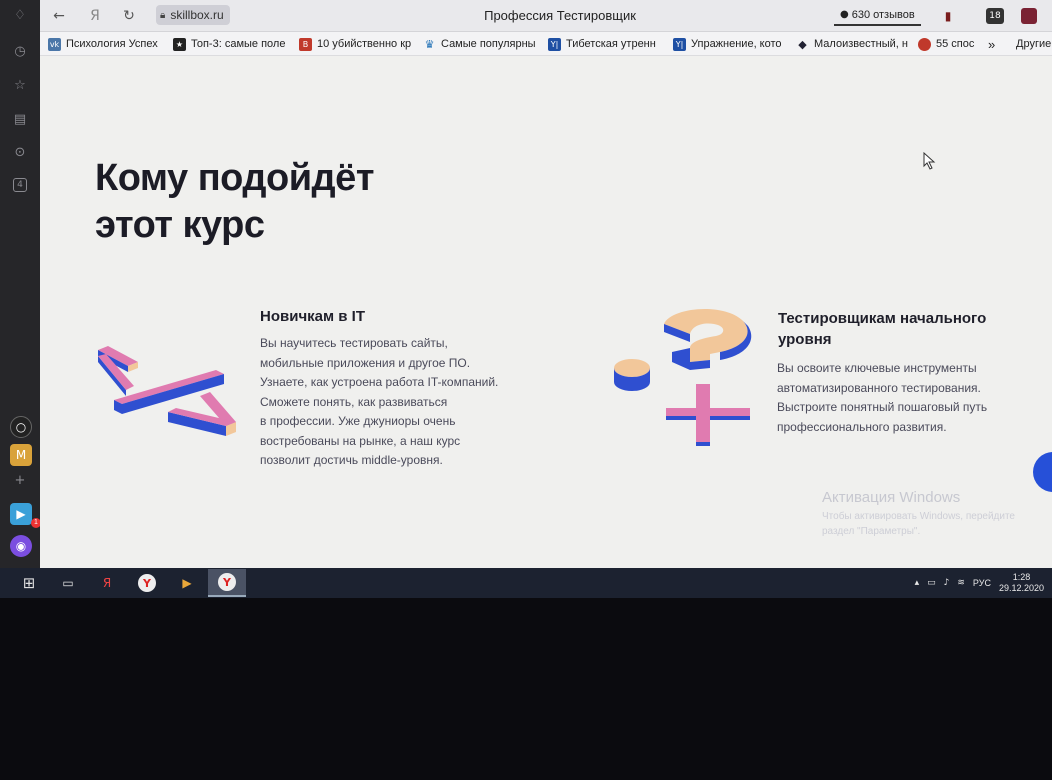  I want to click on slash-shape, so click(169, 392).